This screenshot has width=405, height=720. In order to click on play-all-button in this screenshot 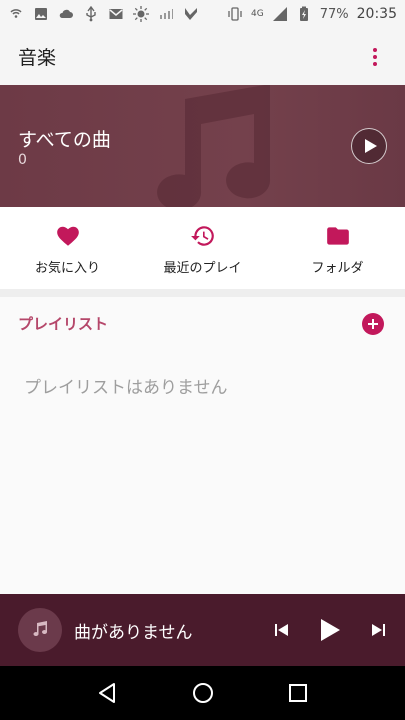, I will do `click(369, 146)`.